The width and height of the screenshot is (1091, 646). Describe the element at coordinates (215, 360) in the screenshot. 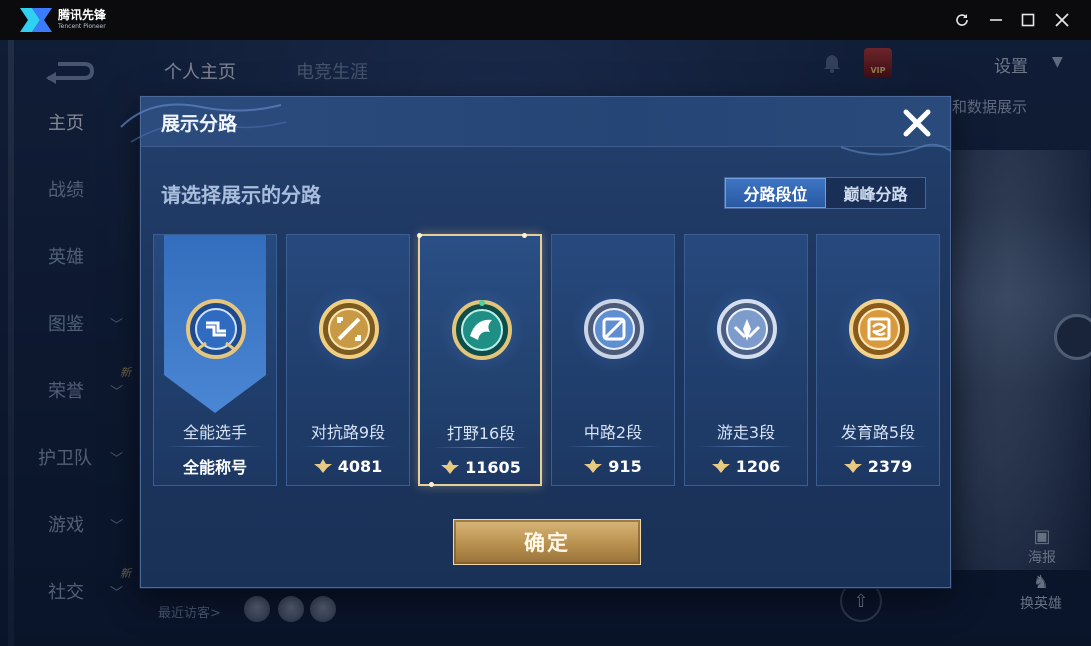

I see `lane-card-all-round: 全能选手 全能称号` at that location.